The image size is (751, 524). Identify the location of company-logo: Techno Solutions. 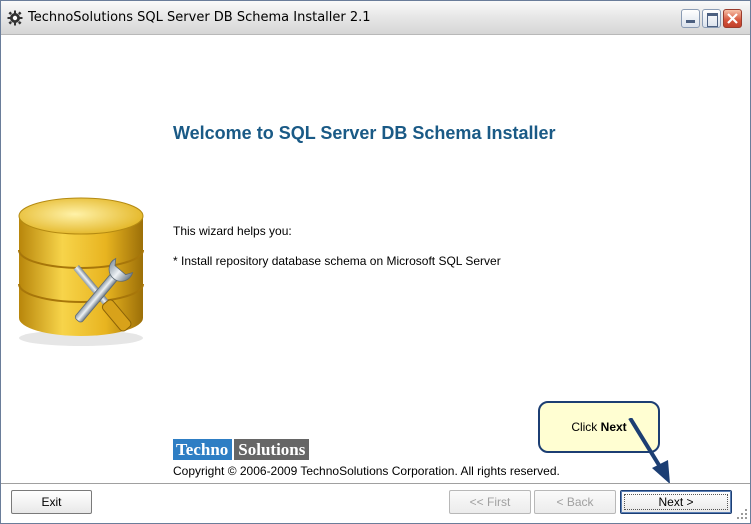
(241, 449).